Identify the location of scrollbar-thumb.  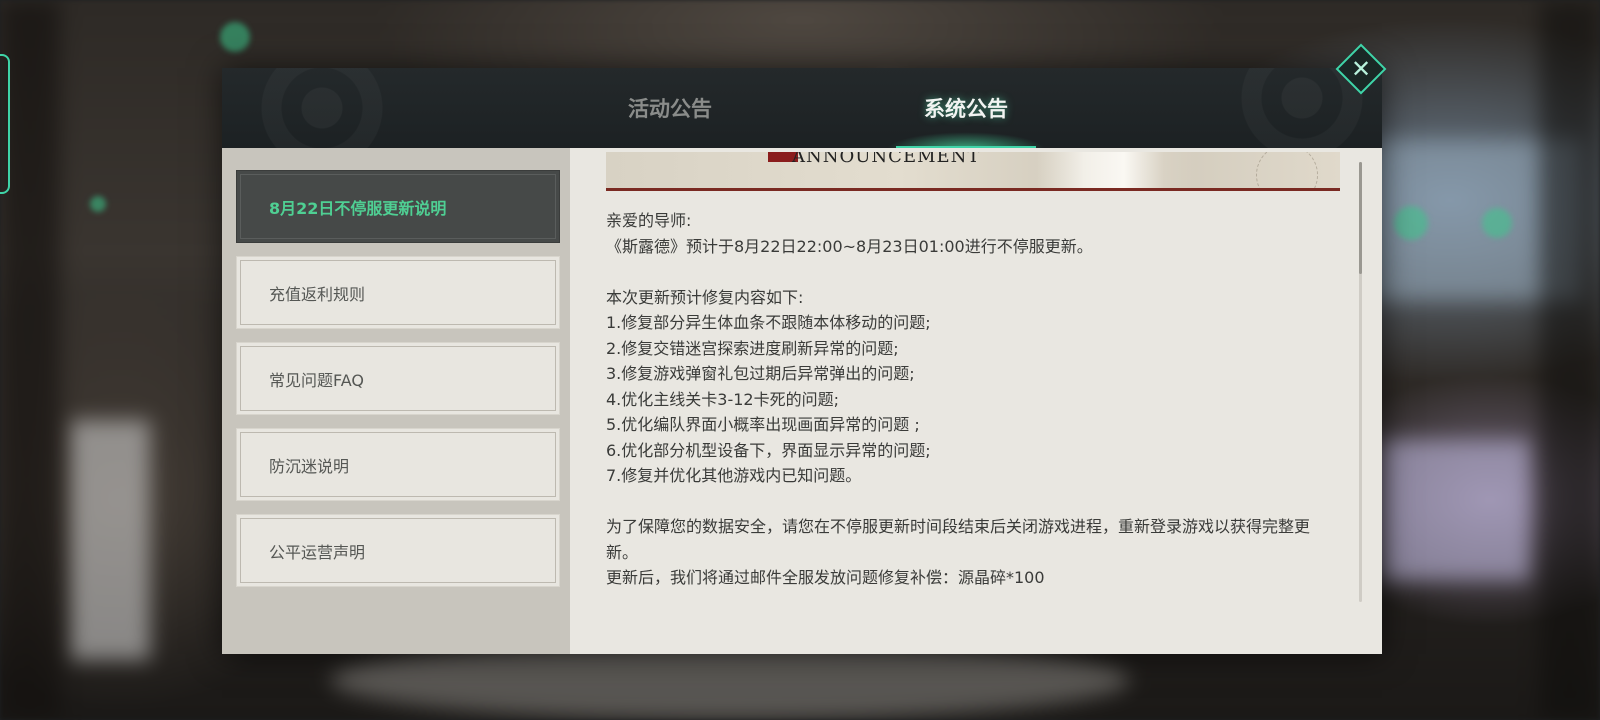
(1360, 218).